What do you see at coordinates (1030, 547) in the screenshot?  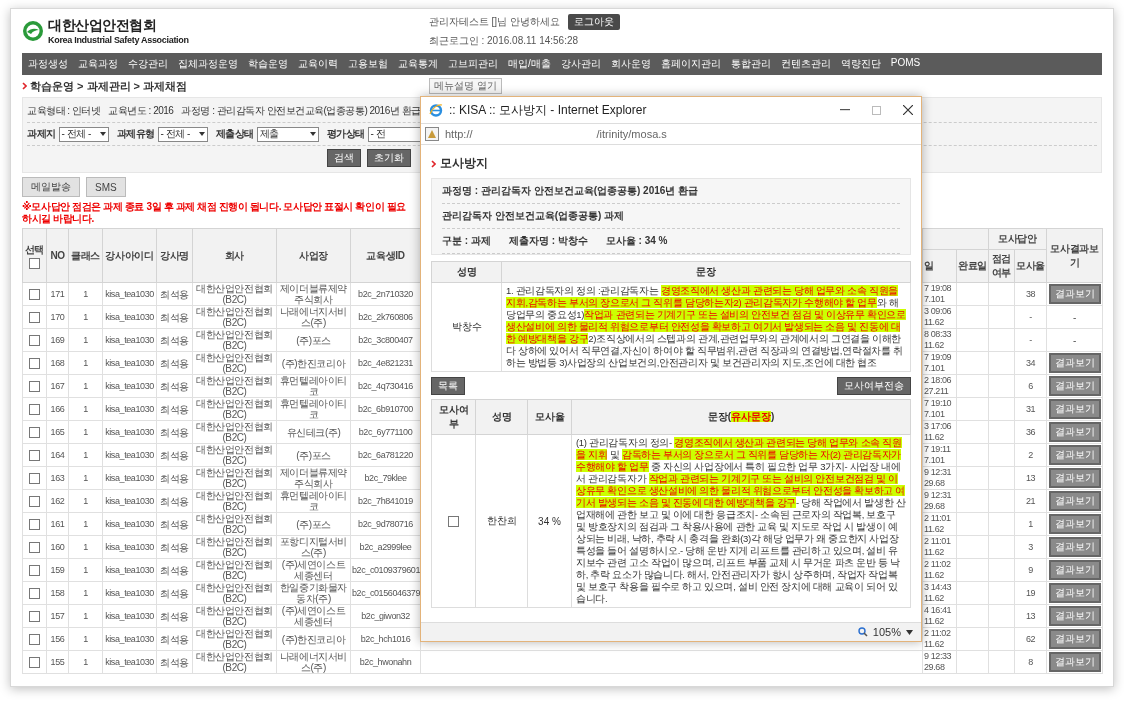 I see `table-cell: 3` at bounding box center [1030, 547].